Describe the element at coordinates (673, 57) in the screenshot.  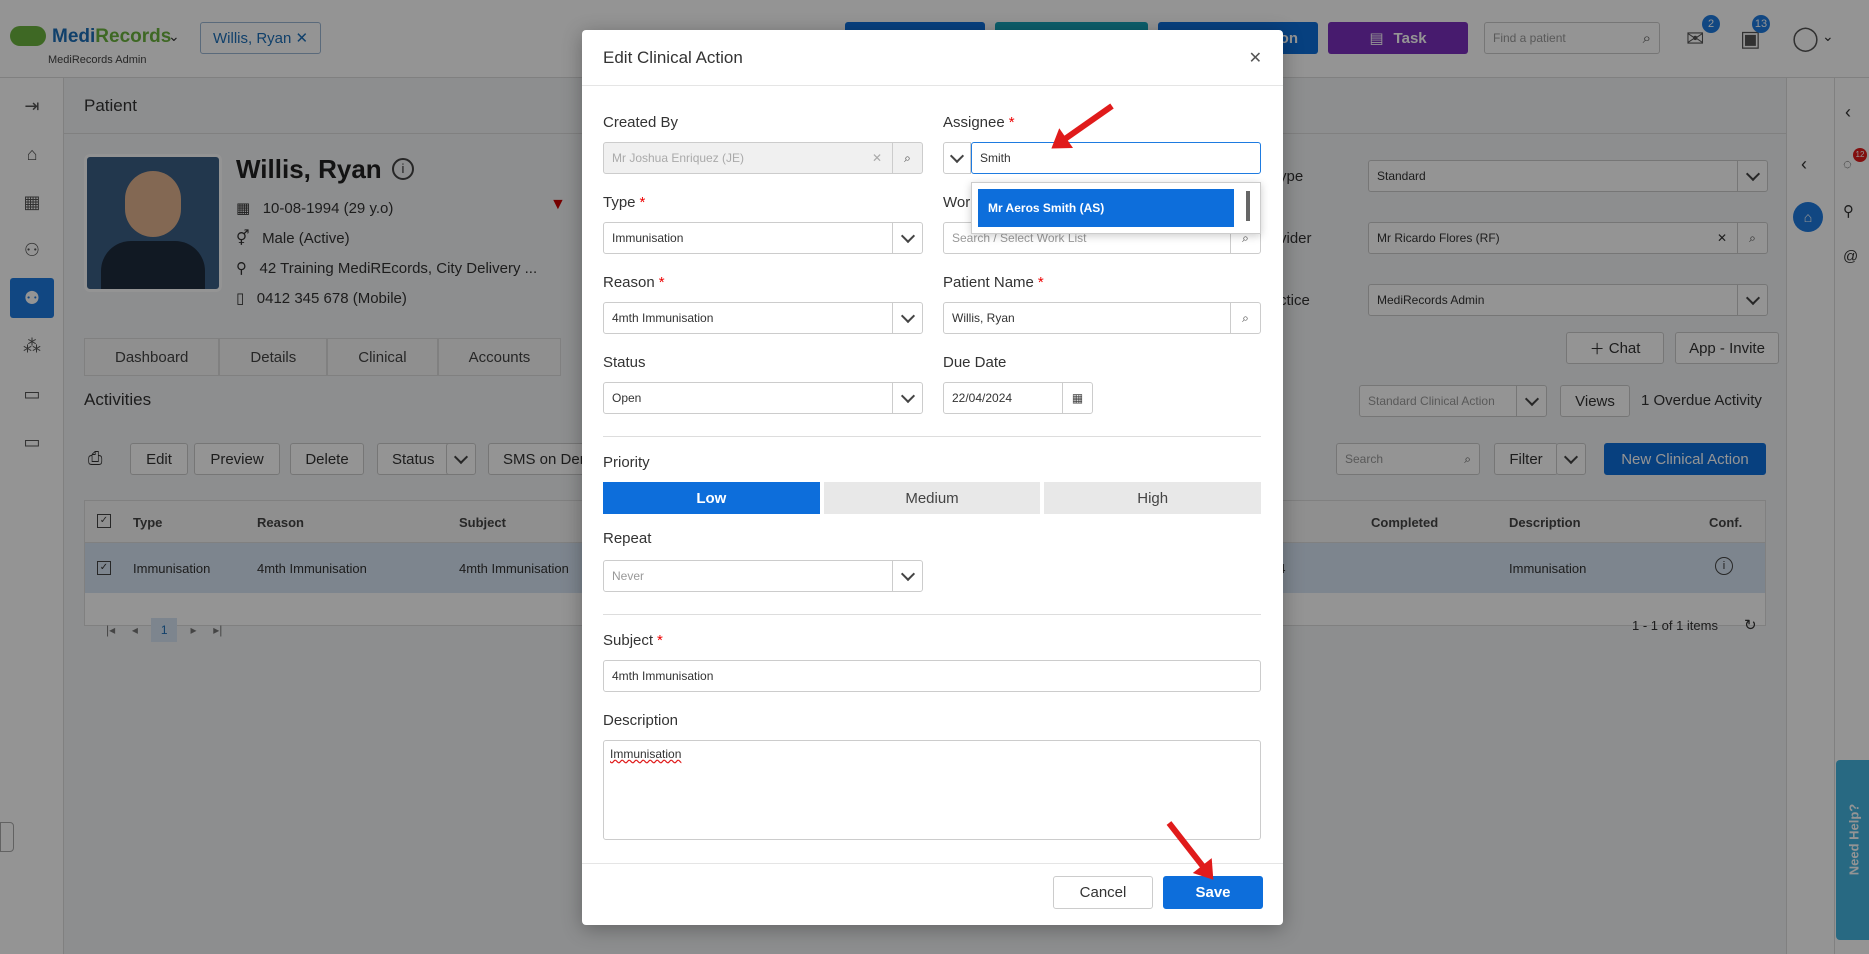
I see `modal-title: Edit Clinical Action` at that location.